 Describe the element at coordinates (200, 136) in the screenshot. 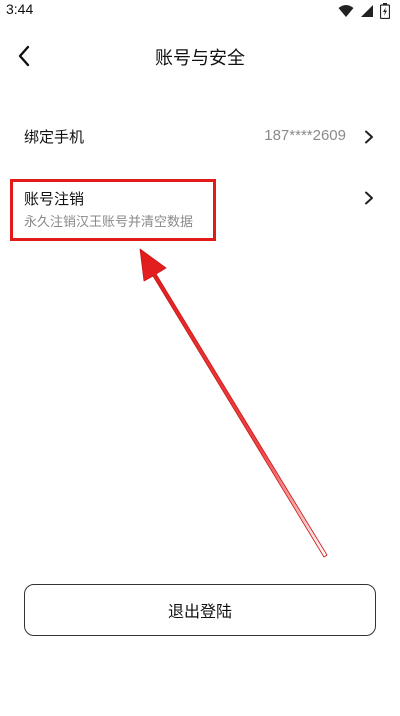

I see `settings-item-bind-phone: 绑定手机 187****2609` at that location.